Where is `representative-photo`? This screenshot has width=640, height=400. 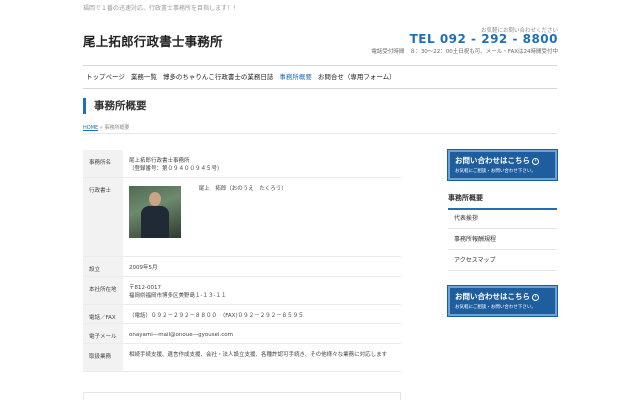
representative-photo is located at coordinates (155, 212).